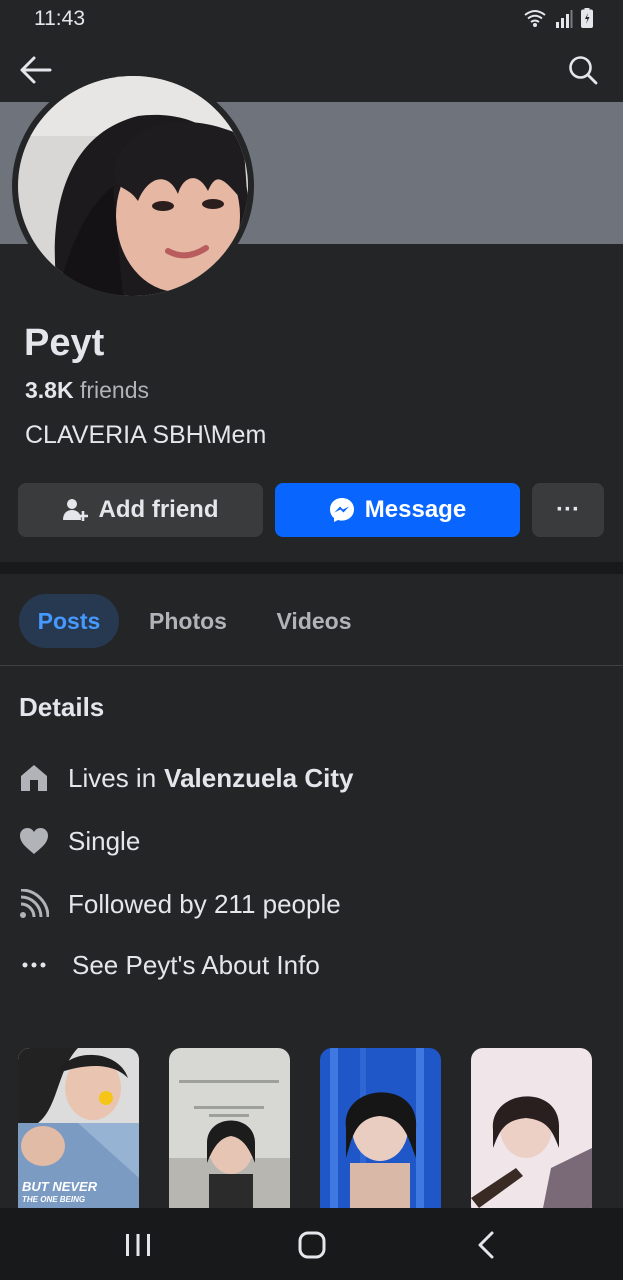  Describe the element at coordinates (34, 904) in the screenshot. I see `rss-icon` at that location.